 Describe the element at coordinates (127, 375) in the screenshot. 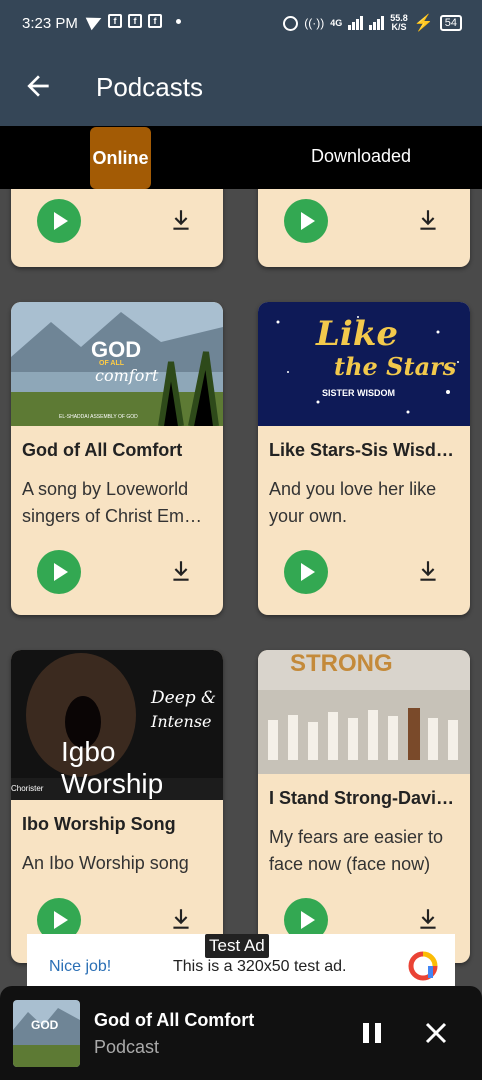

I see `artwork-text: comfort` at that location.